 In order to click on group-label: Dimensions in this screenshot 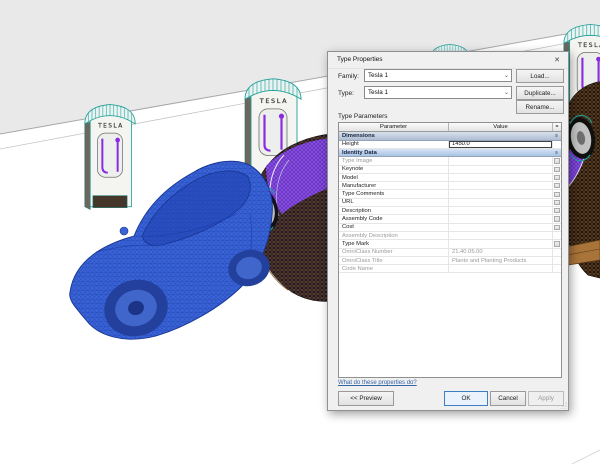, I will do `click(358, 135)`.